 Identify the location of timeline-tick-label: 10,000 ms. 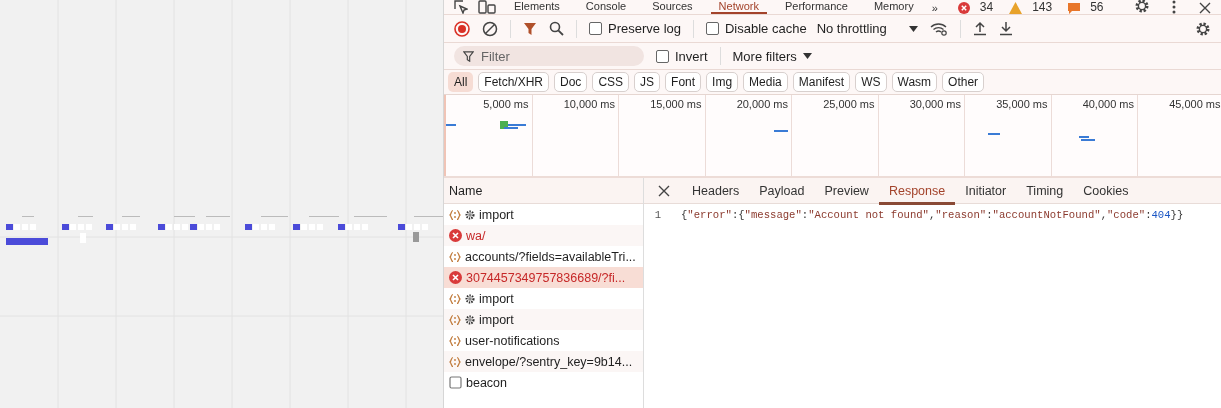
(589, 104).